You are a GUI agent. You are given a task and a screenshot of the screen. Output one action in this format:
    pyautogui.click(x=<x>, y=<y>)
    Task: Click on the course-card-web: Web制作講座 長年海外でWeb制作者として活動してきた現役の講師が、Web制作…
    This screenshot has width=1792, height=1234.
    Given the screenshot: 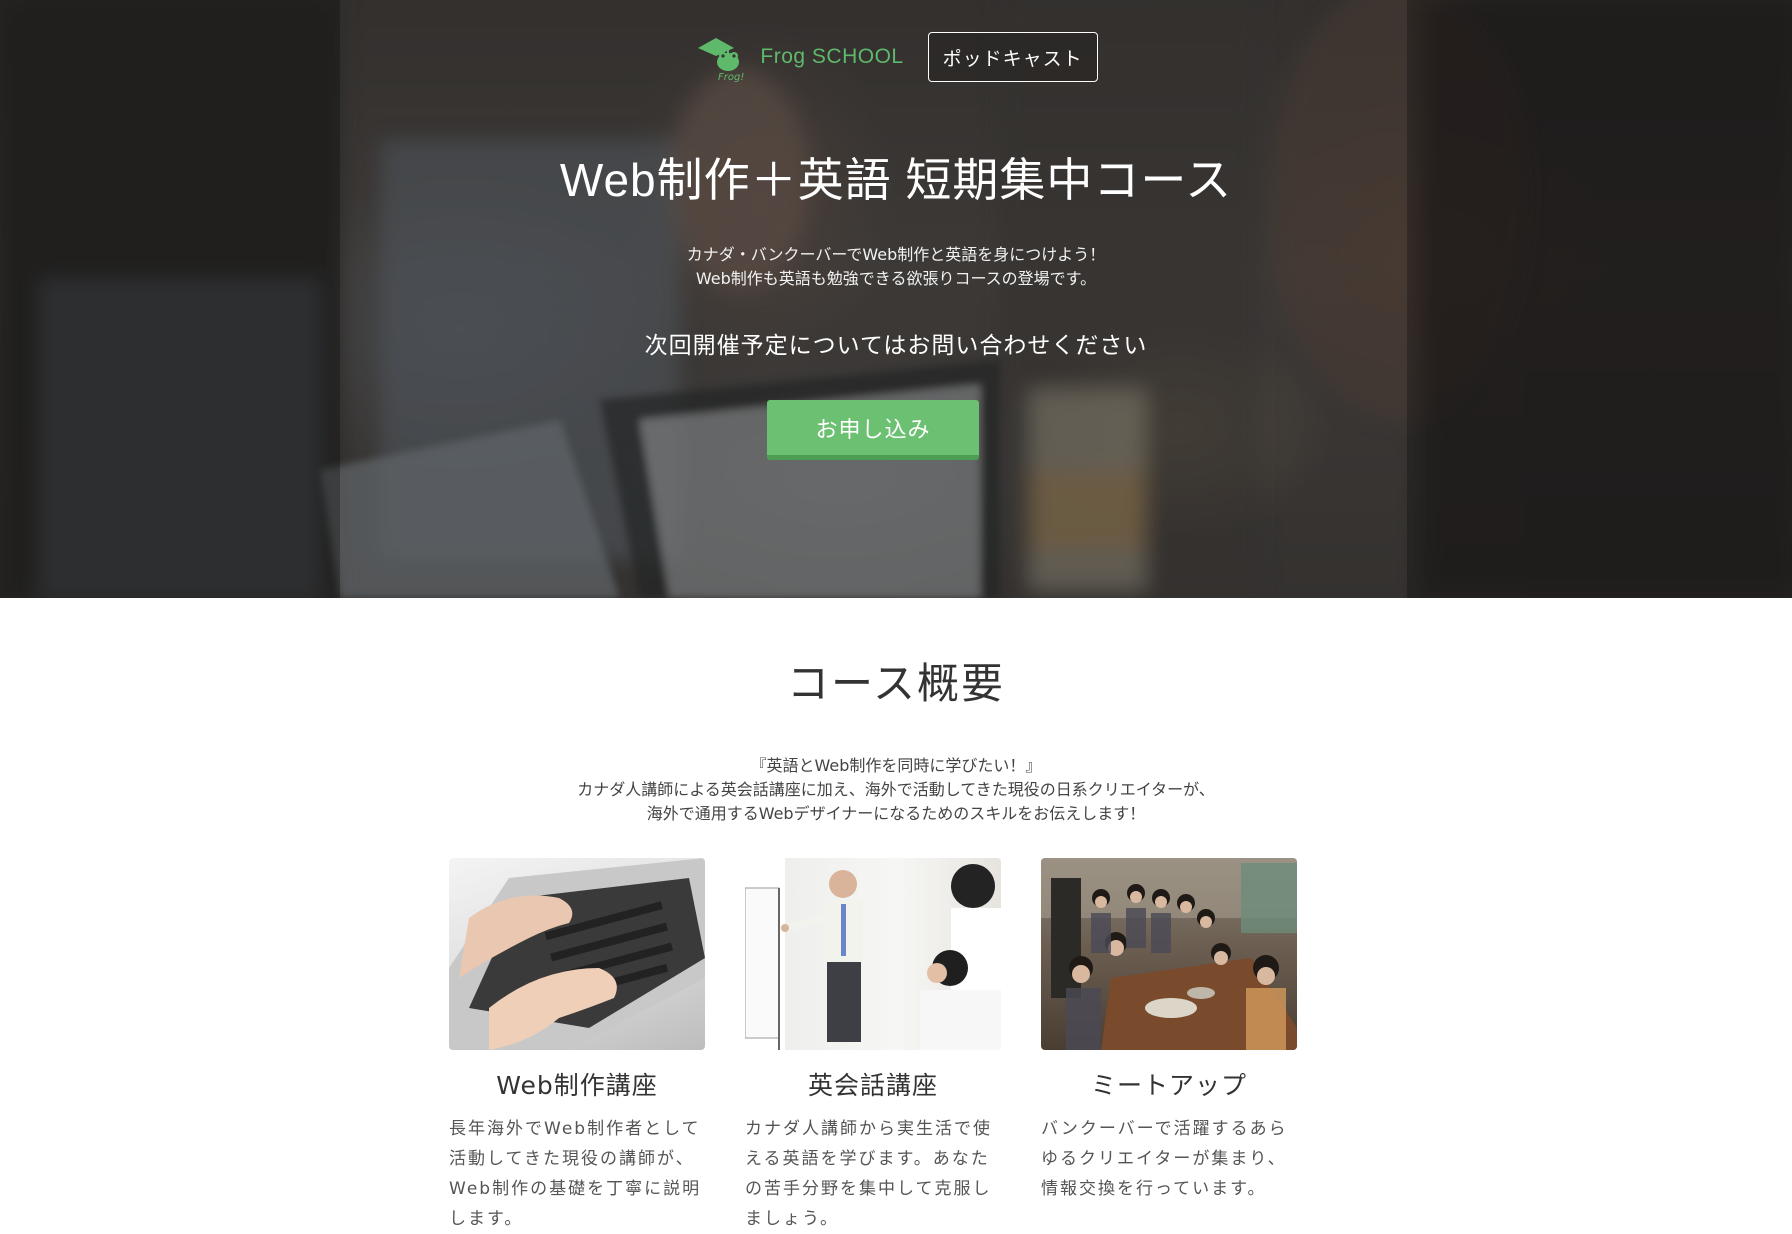 What is the action you would take?
    pyautogui.click(x=577, y=1046)
    